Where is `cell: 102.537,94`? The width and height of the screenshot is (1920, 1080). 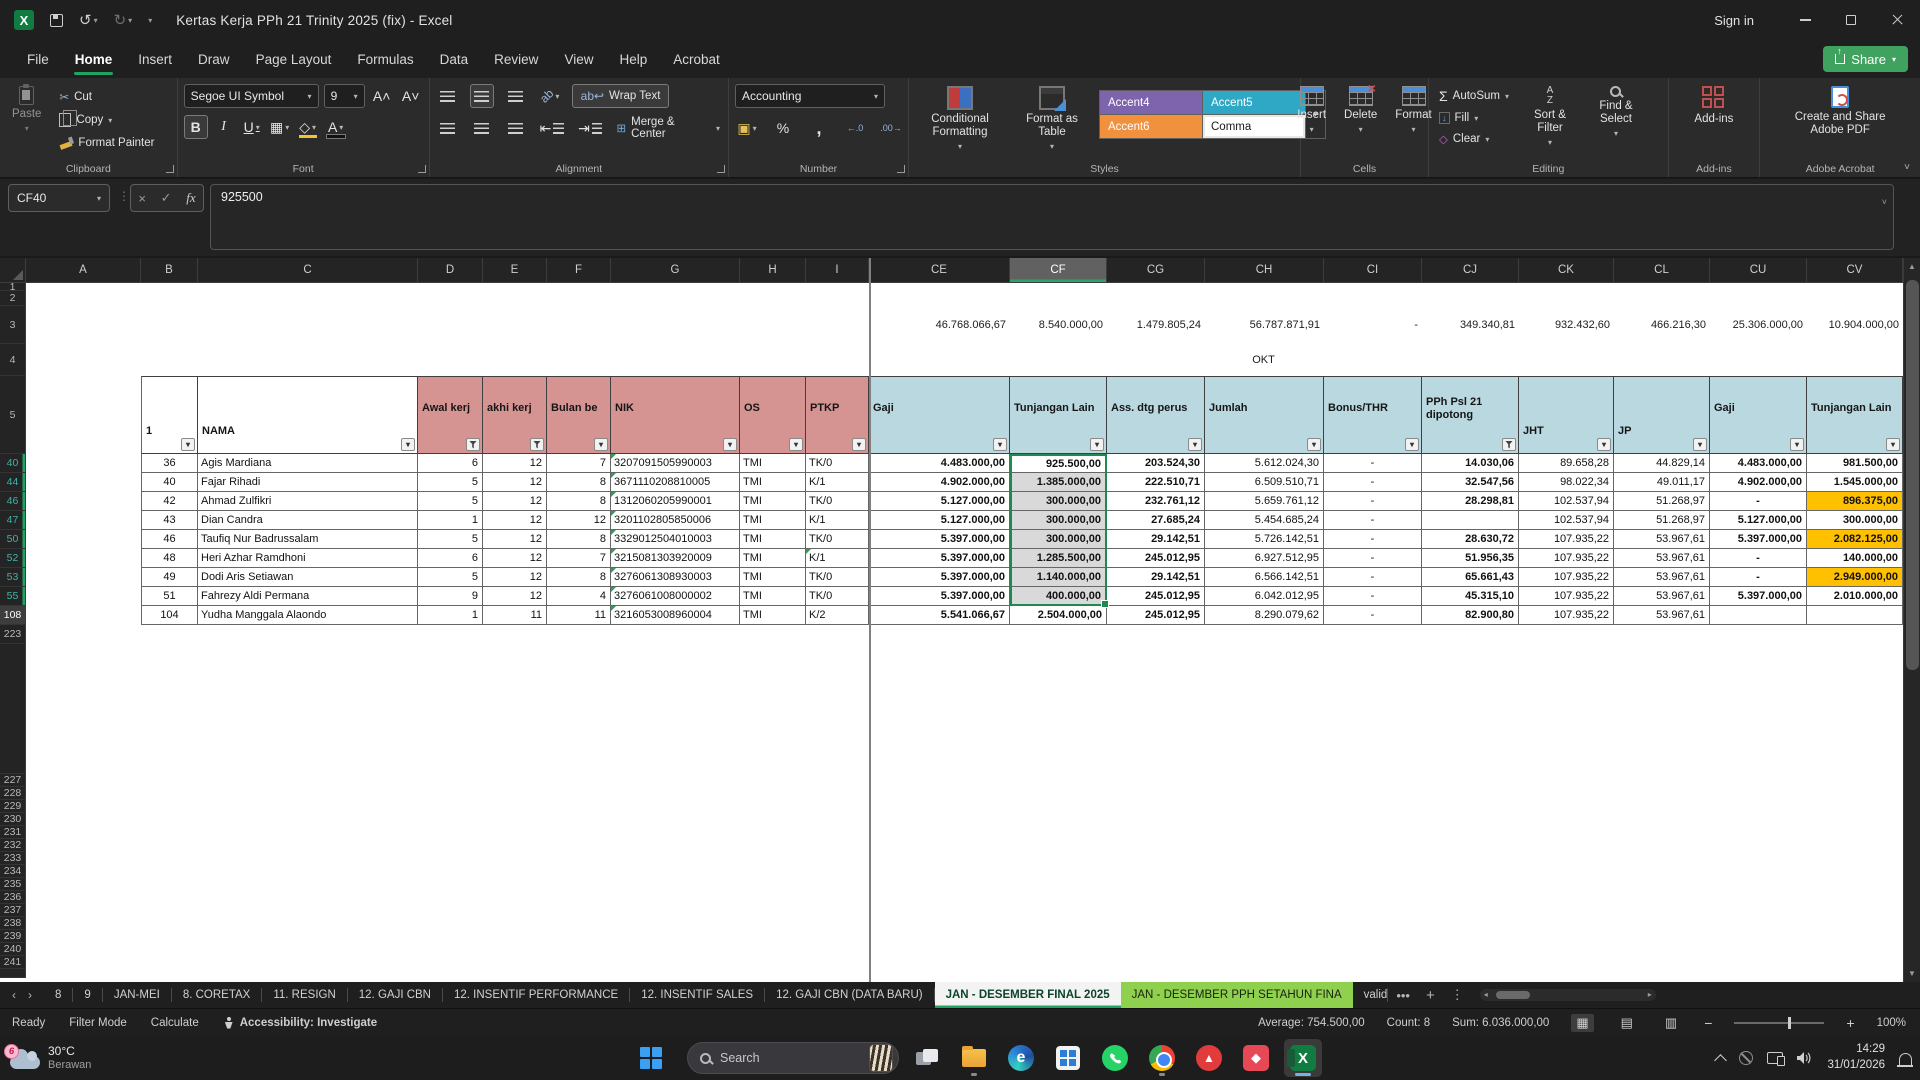
cell: 102.537,94 is located at coordinates (1566, 520).